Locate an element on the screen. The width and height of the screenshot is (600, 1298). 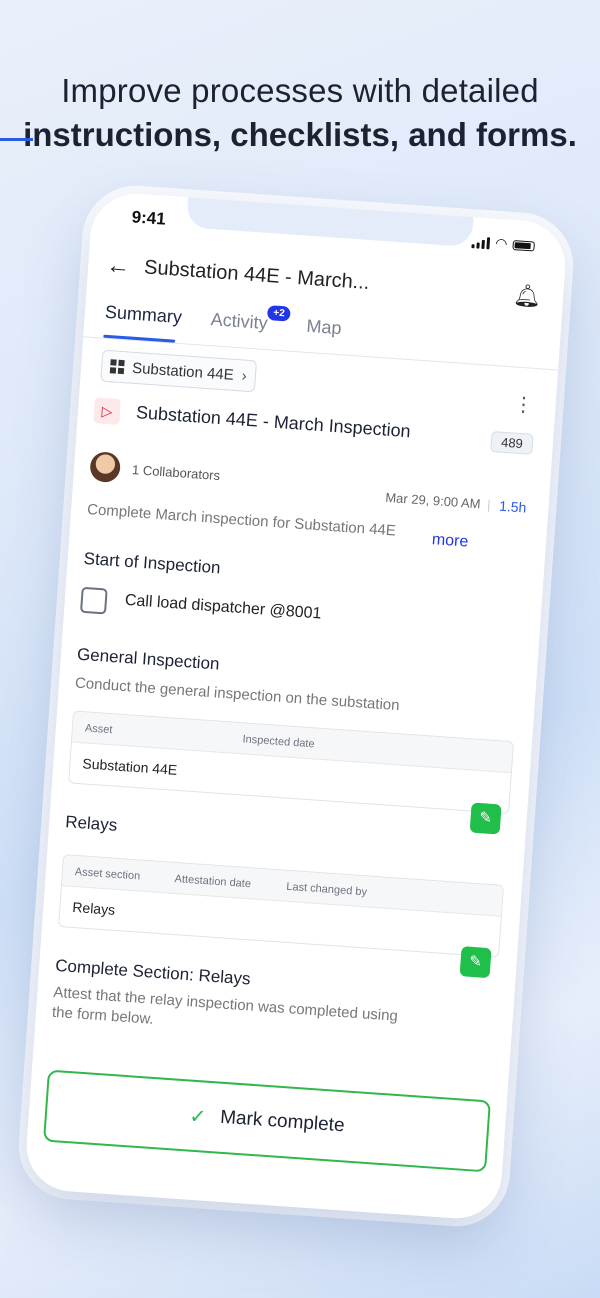
column-last-changed-by: Last changed by is located at coordinates (326, 889).